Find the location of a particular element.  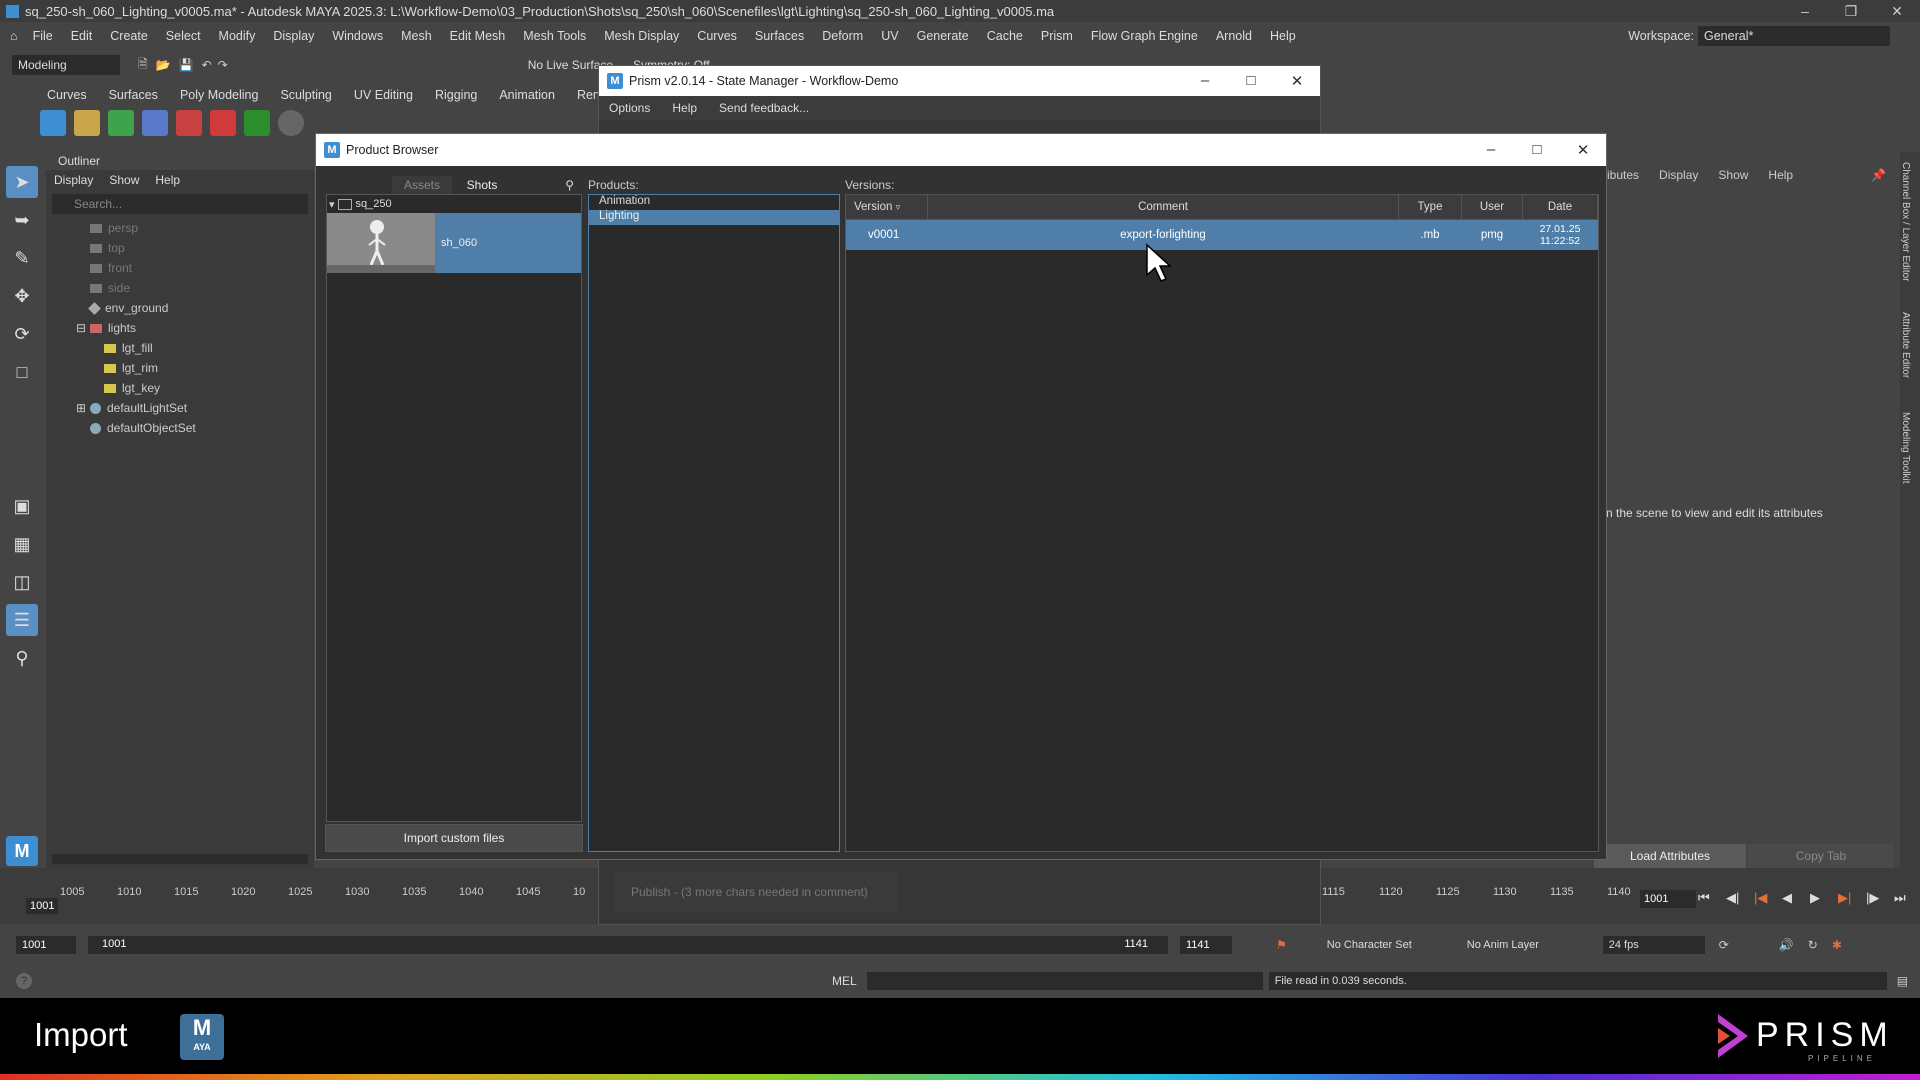

outliner-item-lights: ⊟ lights is located at coordinates (195, 328).